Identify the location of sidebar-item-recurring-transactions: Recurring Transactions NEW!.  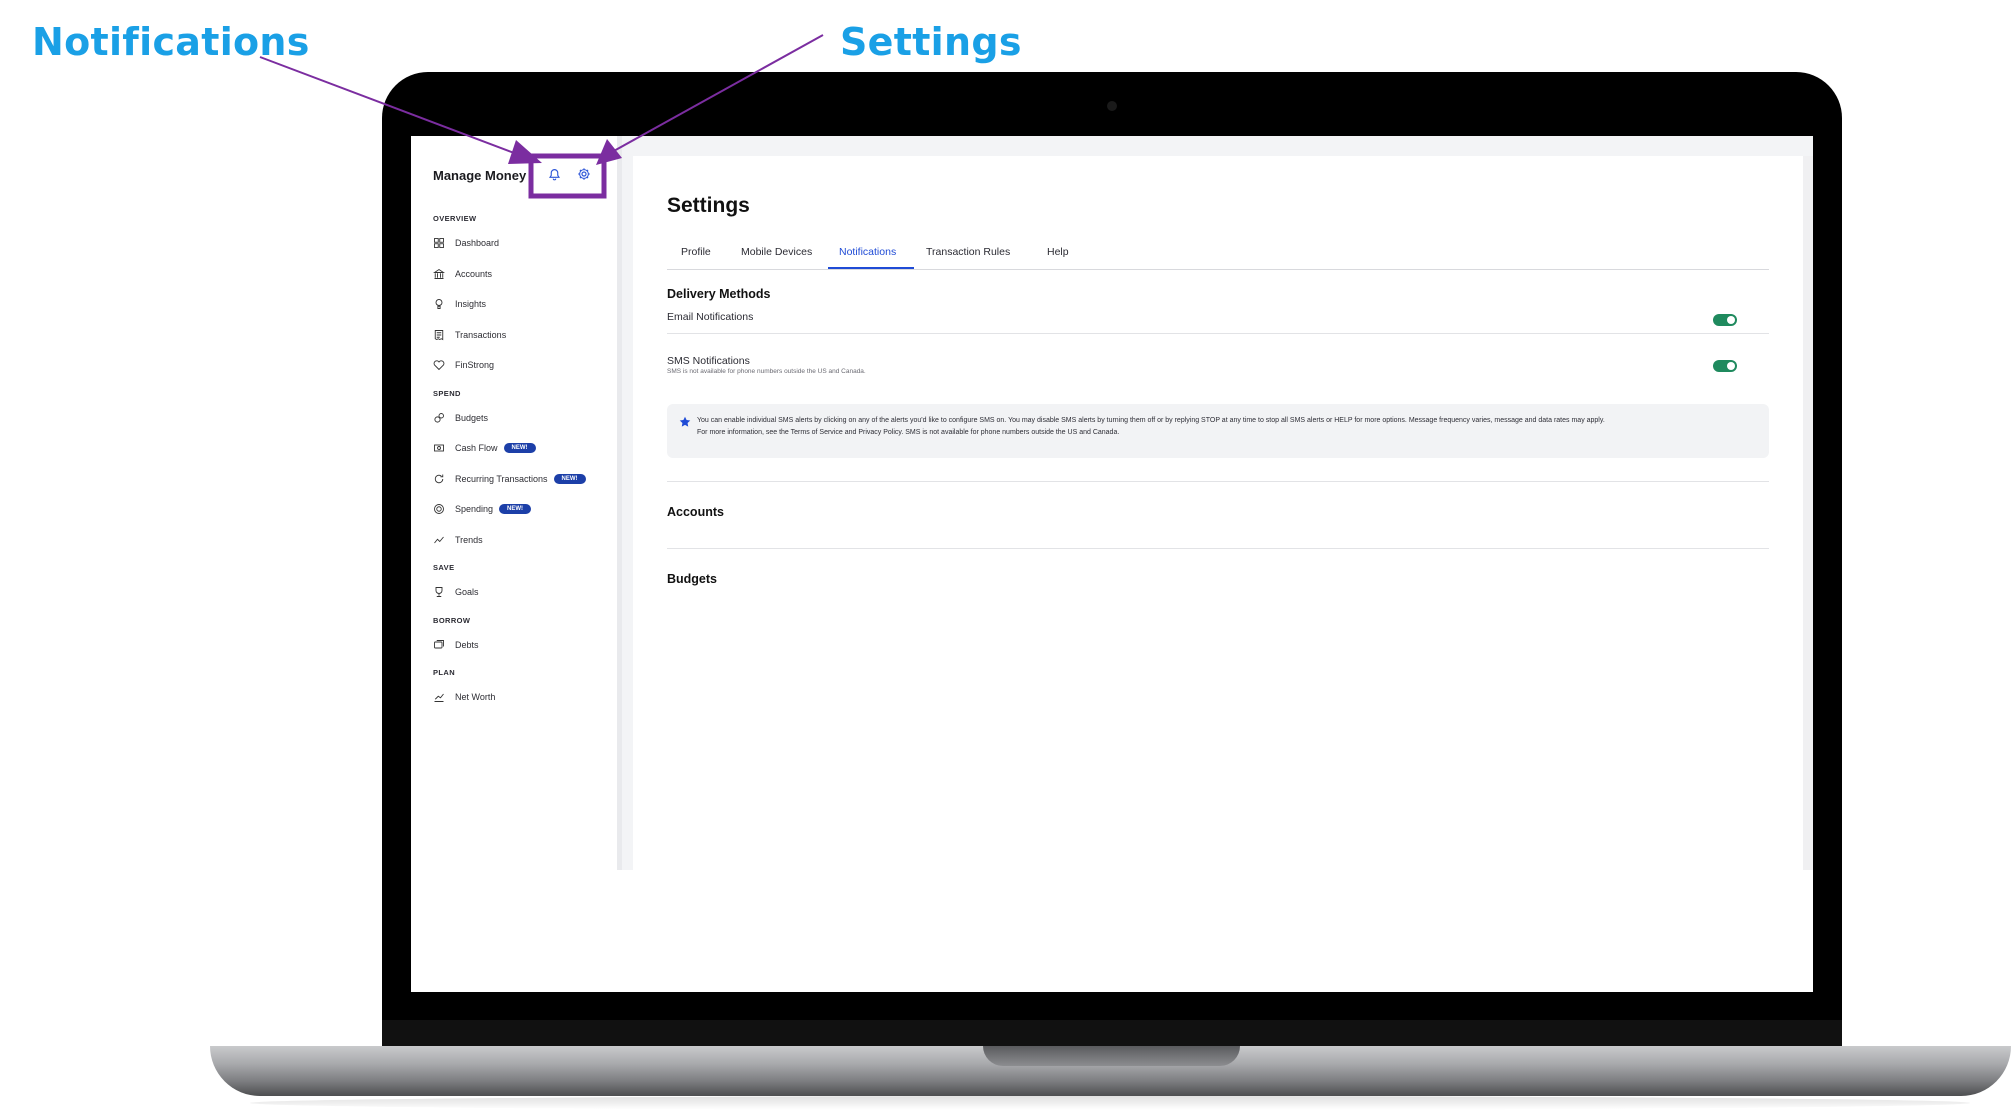
(523, 479).